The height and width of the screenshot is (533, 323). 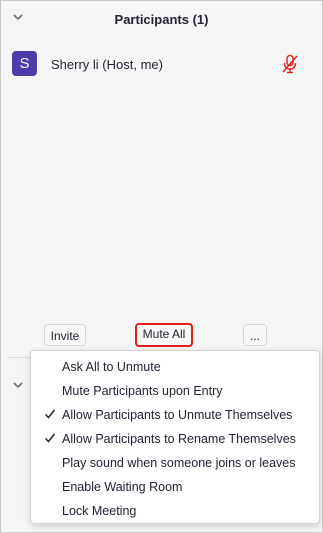 I want to click on mic-muted-icon, so click(x=290, y=64).